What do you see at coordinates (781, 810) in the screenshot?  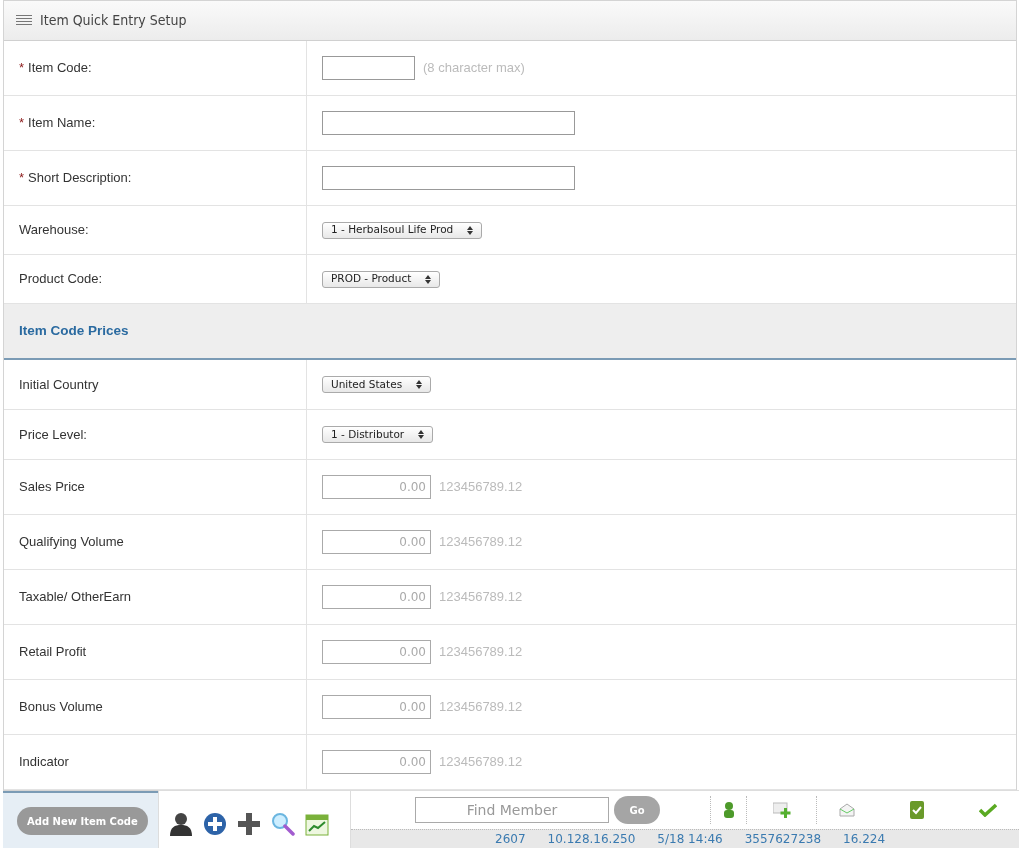 I see `mail-add-icon` at bounding box center [781, 810].